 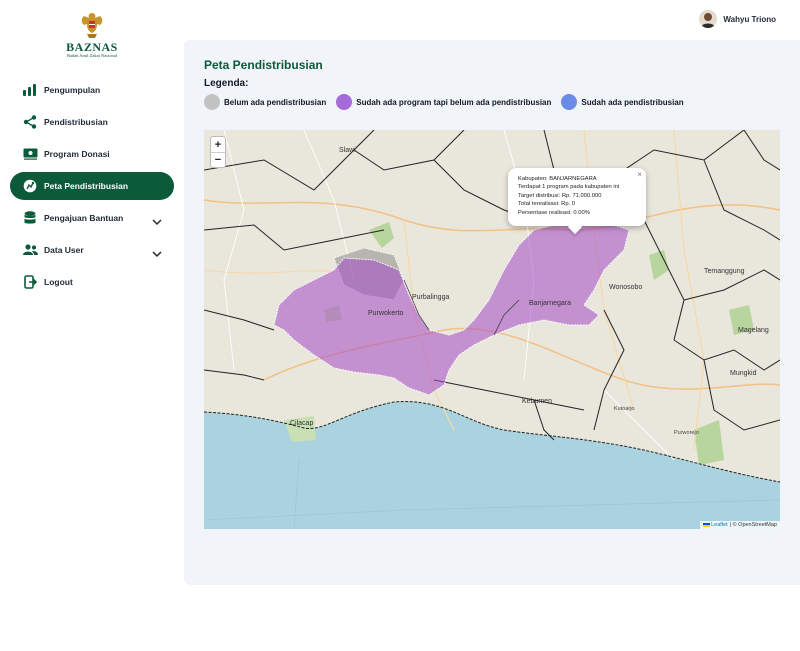 What do you see at coordinates (275, 102) in the screenshot?
I see `legend-label: Belum ada pendistribusian` at bounding box center [275, 102].